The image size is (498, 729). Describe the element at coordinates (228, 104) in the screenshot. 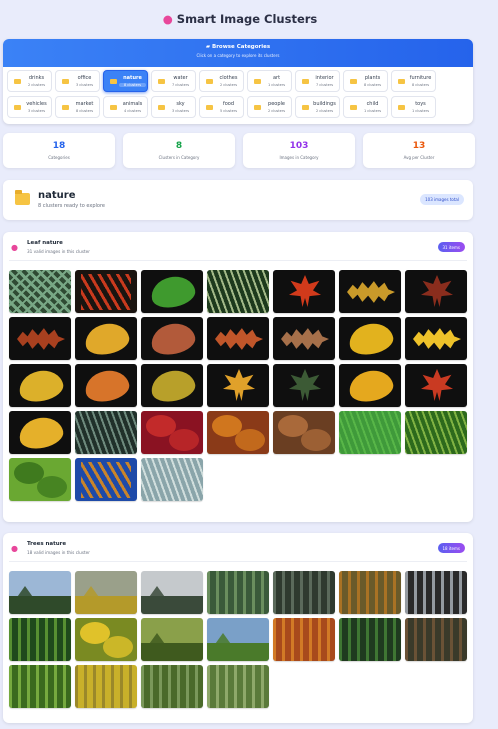

I see `category-label: food` at that location.